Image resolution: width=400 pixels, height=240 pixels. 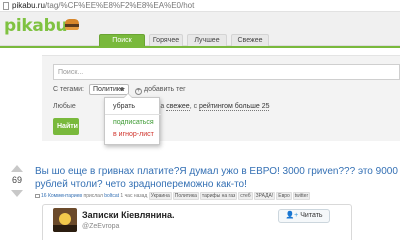 I want to click on comments-link: 16 Комментариев, so click(x=61, y=196).